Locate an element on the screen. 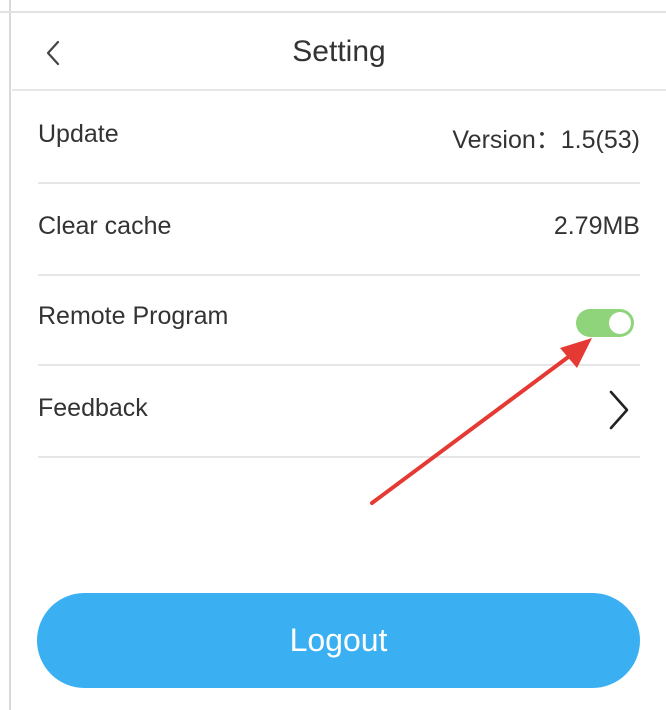 The image size is (666, 710). chevron-right-icon is located at coordinates (619, 410).